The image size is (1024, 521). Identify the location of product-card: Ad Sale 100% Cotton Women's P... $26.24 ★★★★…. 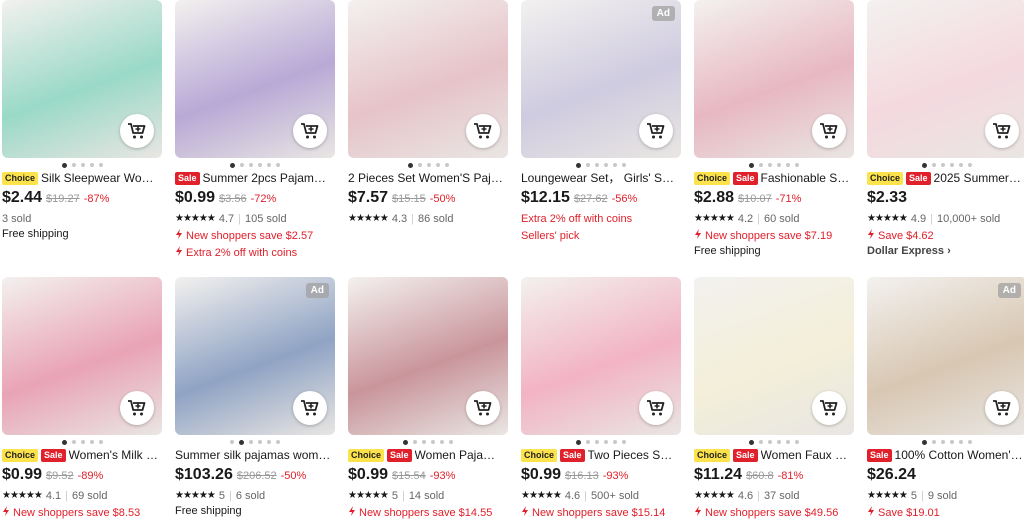
(945, 398).